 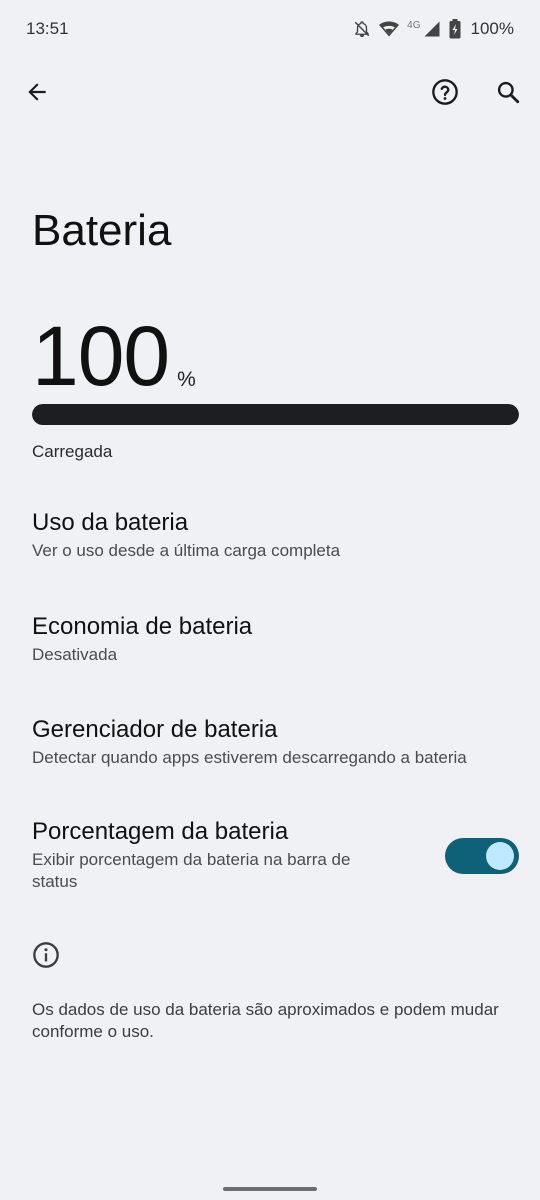 I want to click on battery-level-number: 100, so click(x=101, y=356).